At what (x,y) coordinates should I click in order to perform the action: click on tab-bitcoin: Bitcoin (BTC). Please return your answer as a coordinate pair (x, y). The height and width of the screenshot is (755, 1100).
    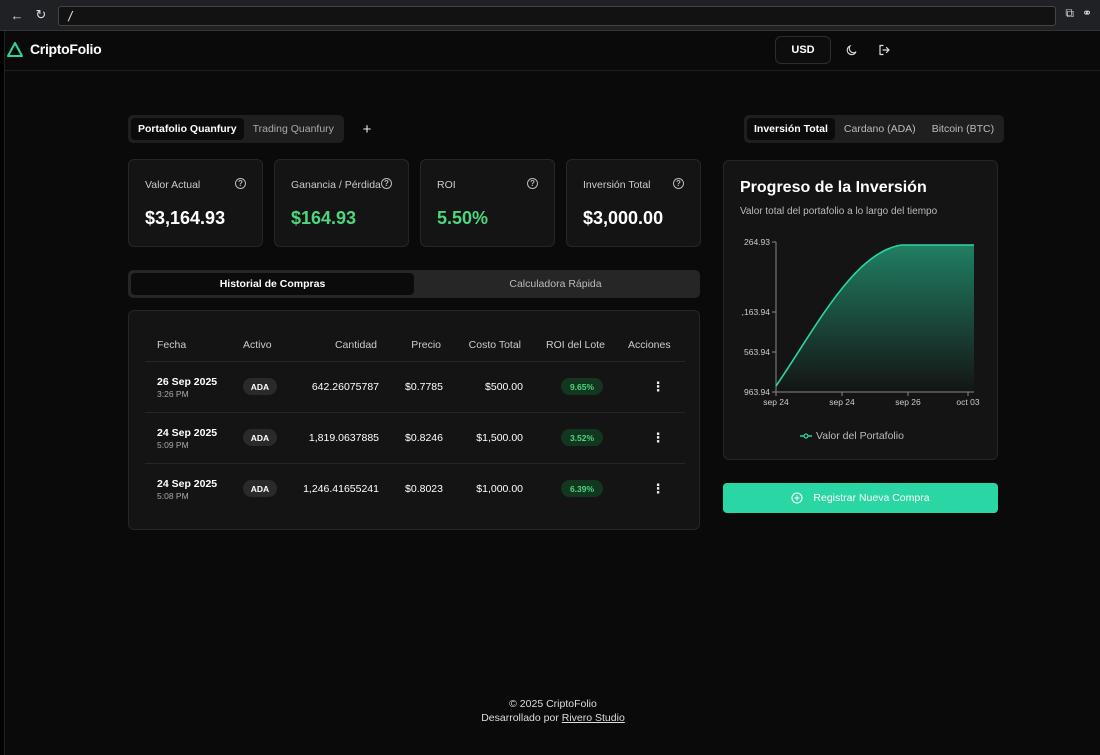
    Looking at the image, I should click on (963, 129).